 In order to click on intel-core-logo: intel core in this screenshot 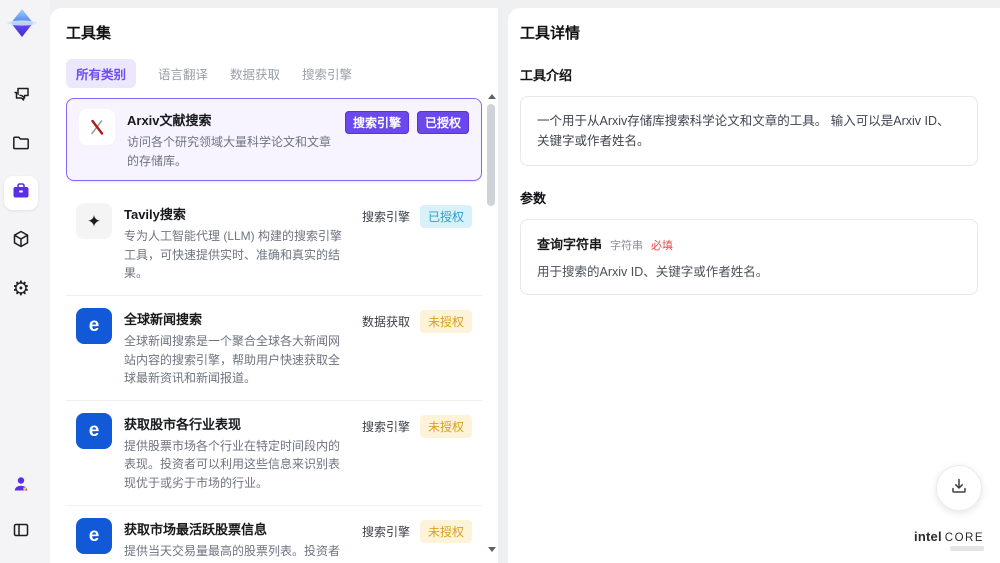, I will do `click(949, 540)`.